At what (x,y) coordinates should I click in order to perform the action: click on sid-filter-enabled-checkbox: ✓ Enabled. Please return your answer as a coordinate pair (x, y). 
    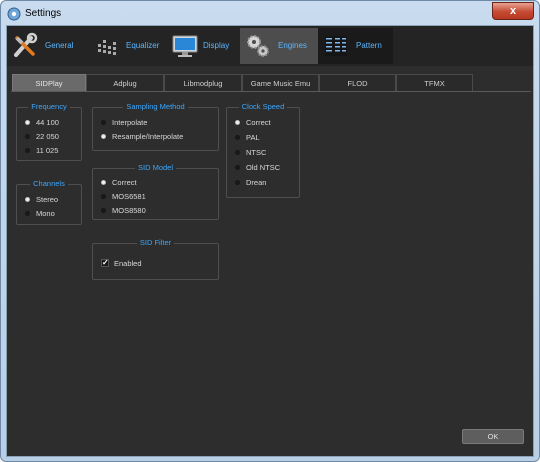
    Looking at the image, I should click on (121, 264).